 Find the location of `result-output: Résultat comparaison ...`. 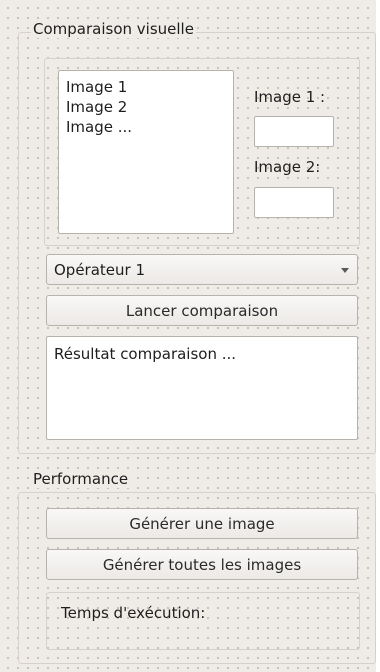

result-output: Résultat comparaison ... is located at coordinates (202, 388).